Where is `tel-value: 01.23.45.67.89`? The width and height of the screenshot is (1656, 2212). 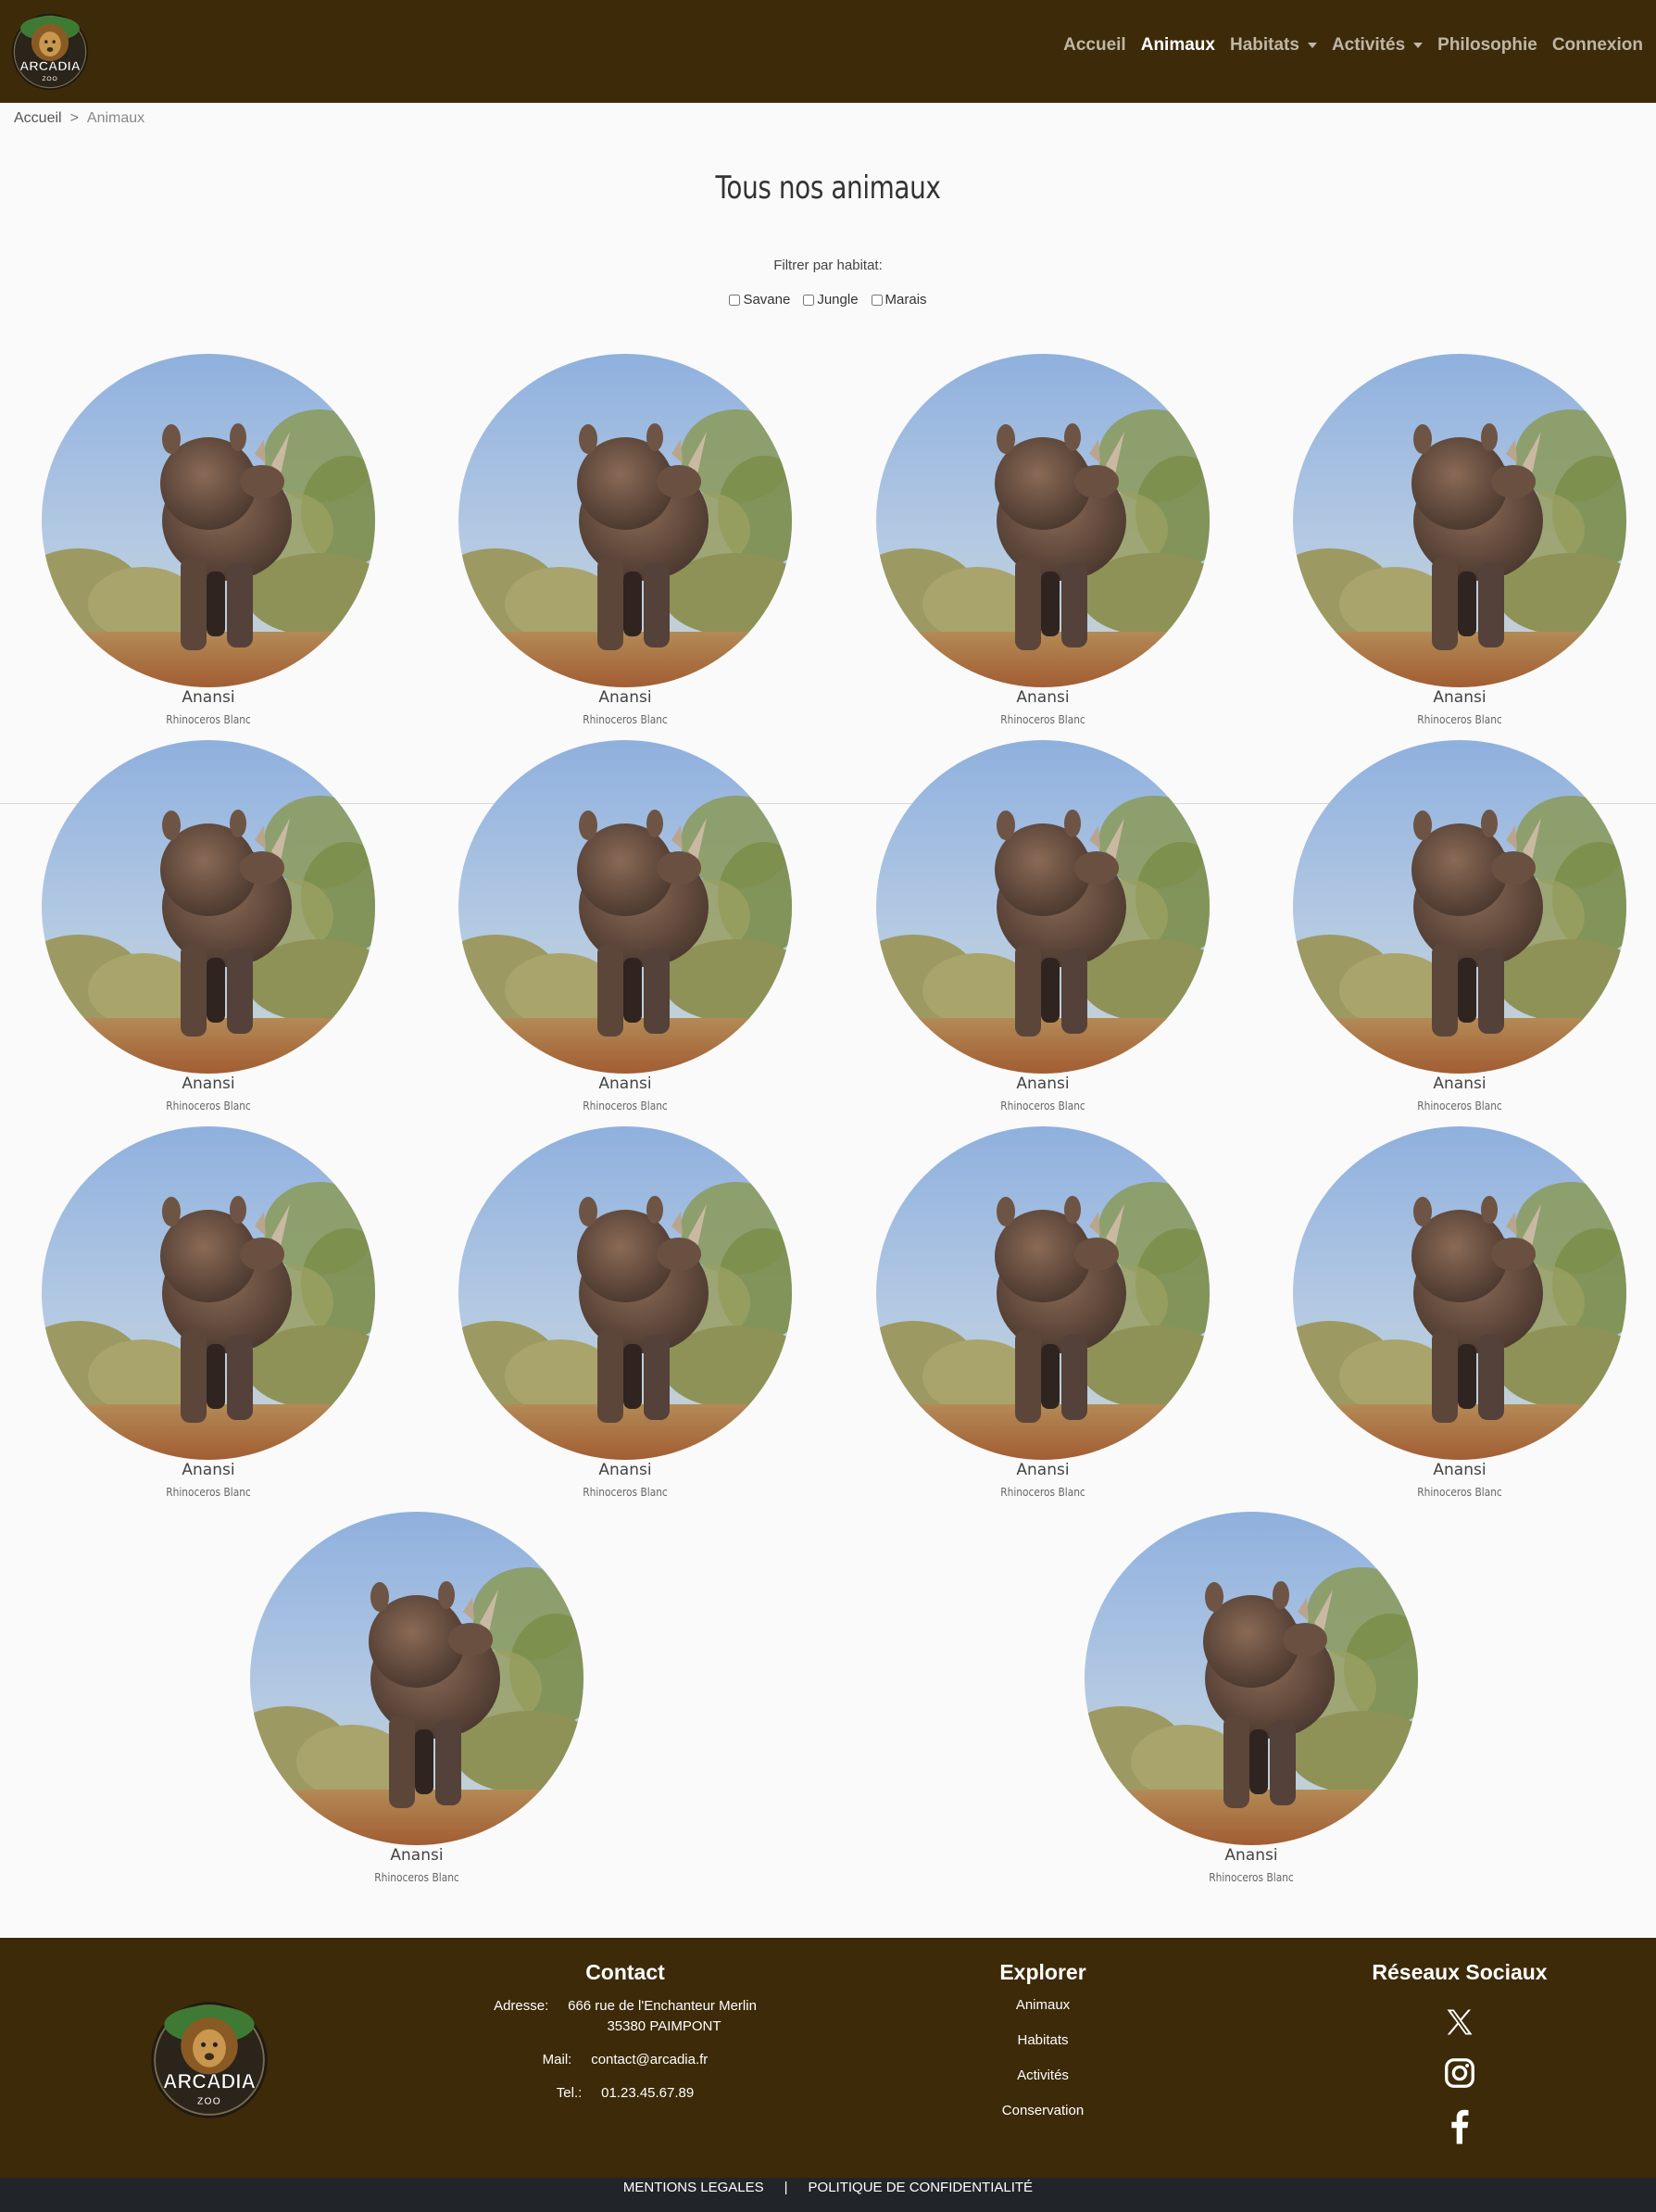 tel-value: 01.23.45.67.89 is located at coordinates (647, 2093).